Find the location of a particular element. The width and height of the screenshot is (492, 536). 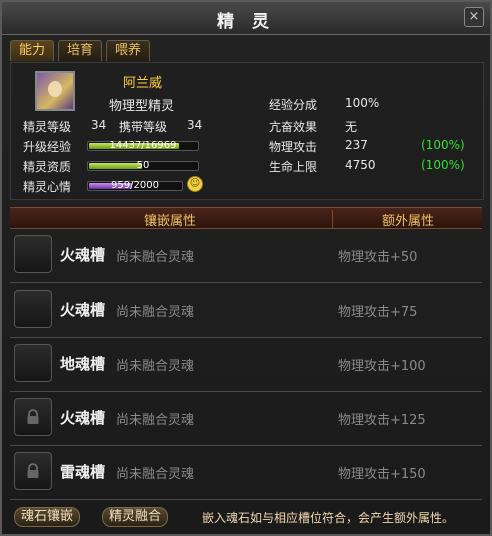

smiley-icon: ☺ is located at coordinates (195, 184).